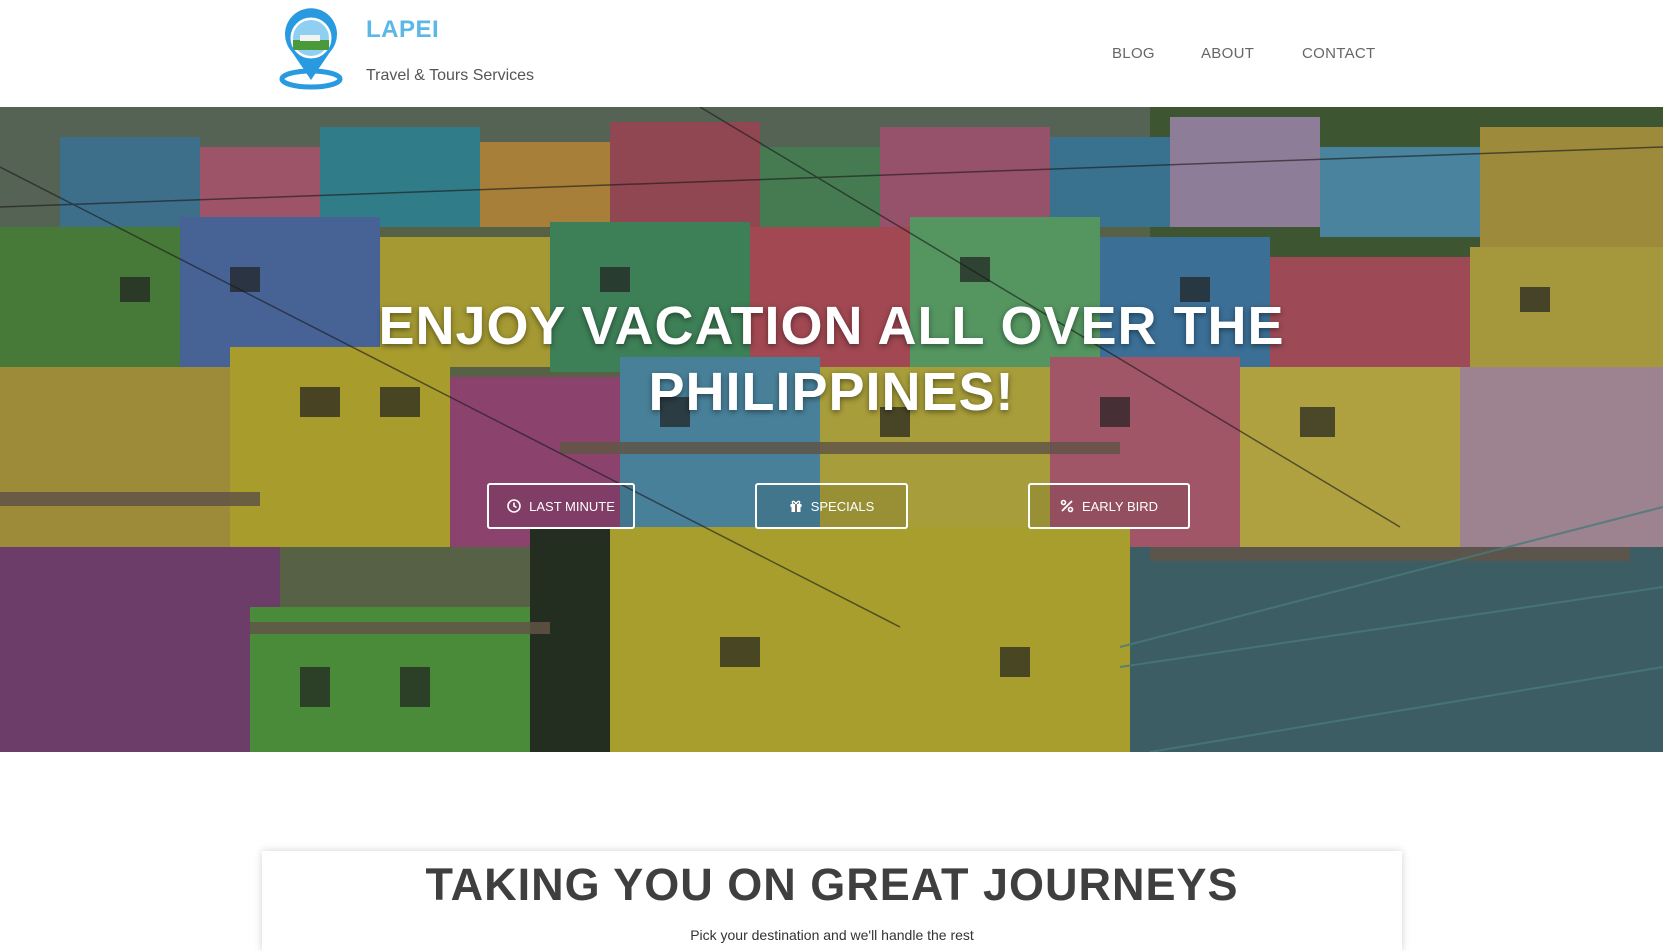  Describe the element at coordinates (831, 359) in the screenshot. I see `hero-title: ENJOY VACATION ALL OVER THE PHILIPPINES!` at that location.